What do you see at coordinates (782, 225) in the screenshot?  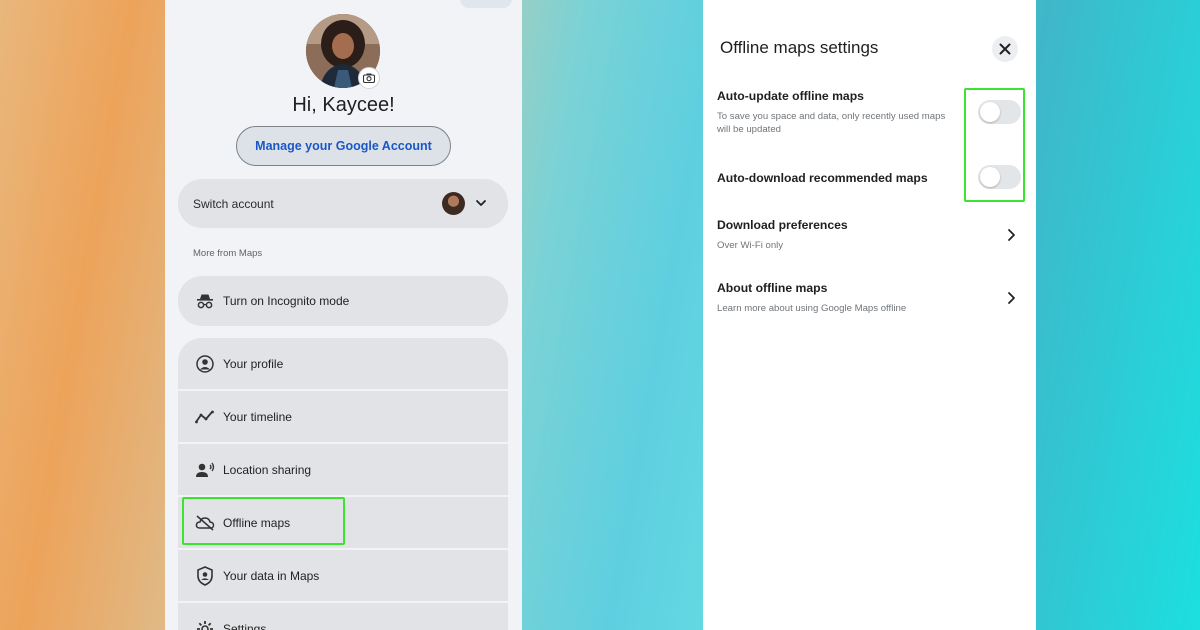 I see `download-preferences-title: Download preferences` at bounding box center [782, 225].